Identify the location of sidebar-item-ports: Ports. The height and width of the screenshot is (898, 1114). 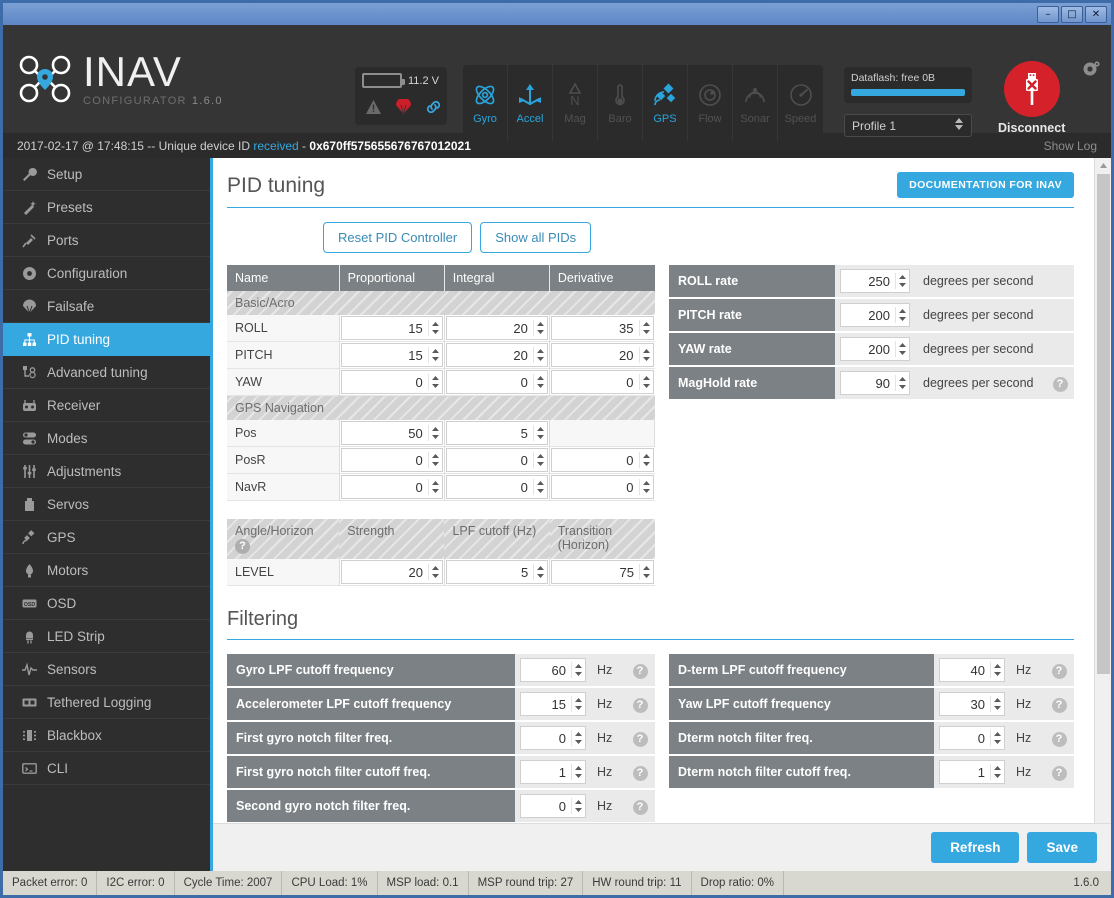
(106, 240).